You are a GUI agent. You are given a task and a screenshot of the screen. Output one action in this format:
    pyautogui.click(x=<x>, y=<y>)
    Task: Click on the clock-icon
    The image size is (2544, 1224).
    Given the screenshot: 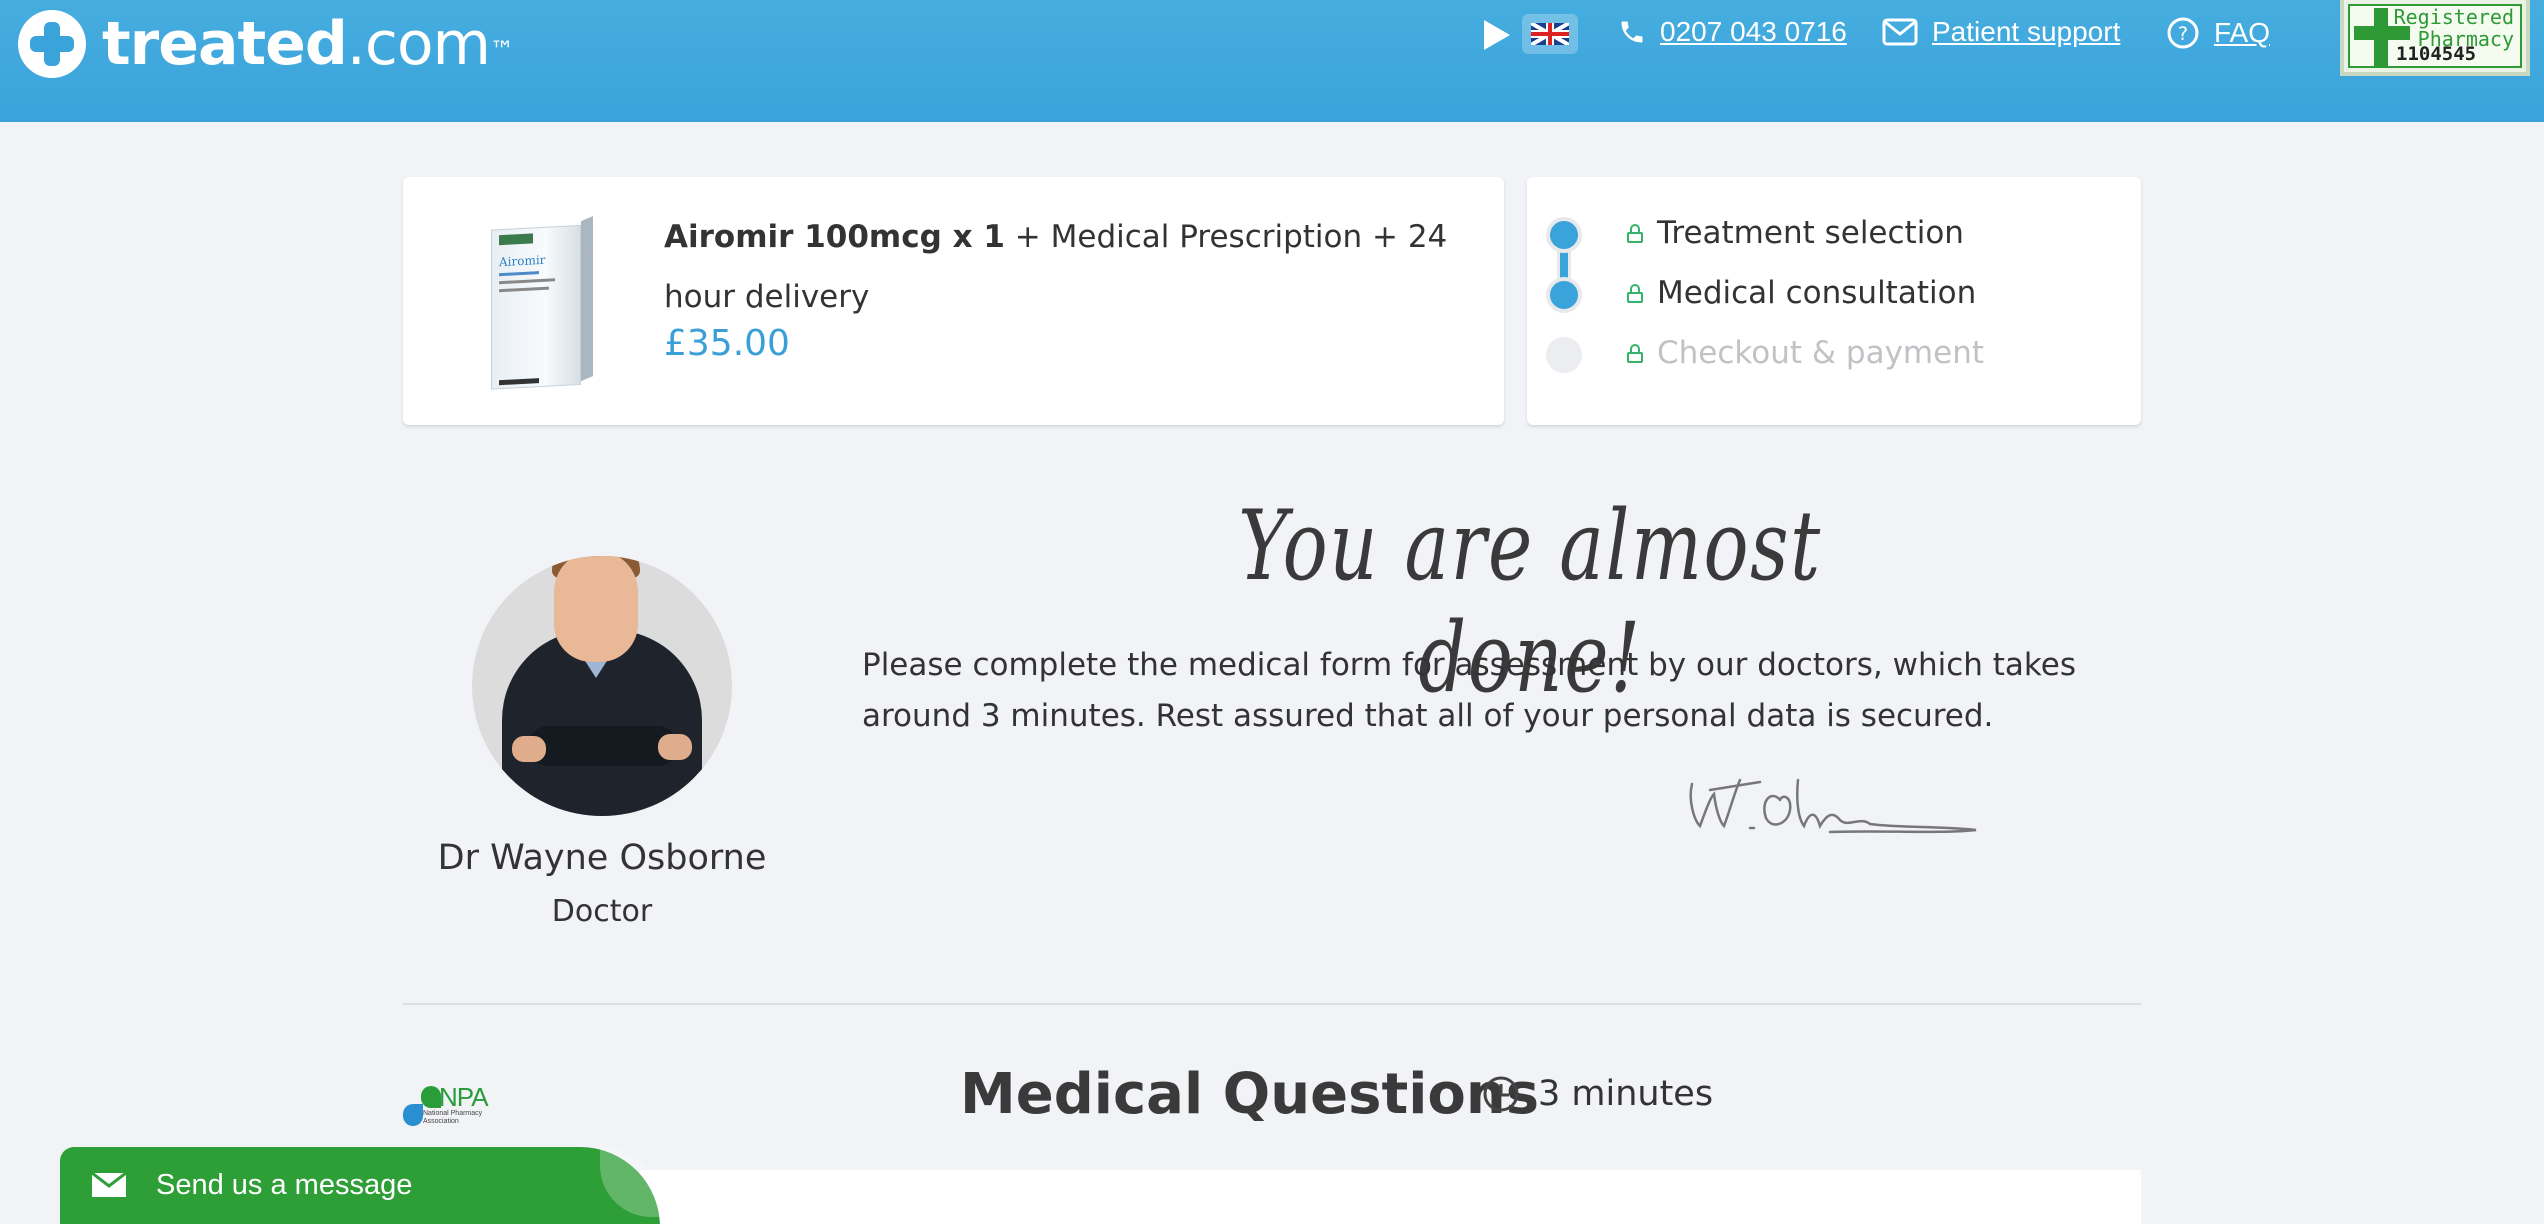 What is the action you would take?
    pyautogui.click(x=1501, y=1094)
    